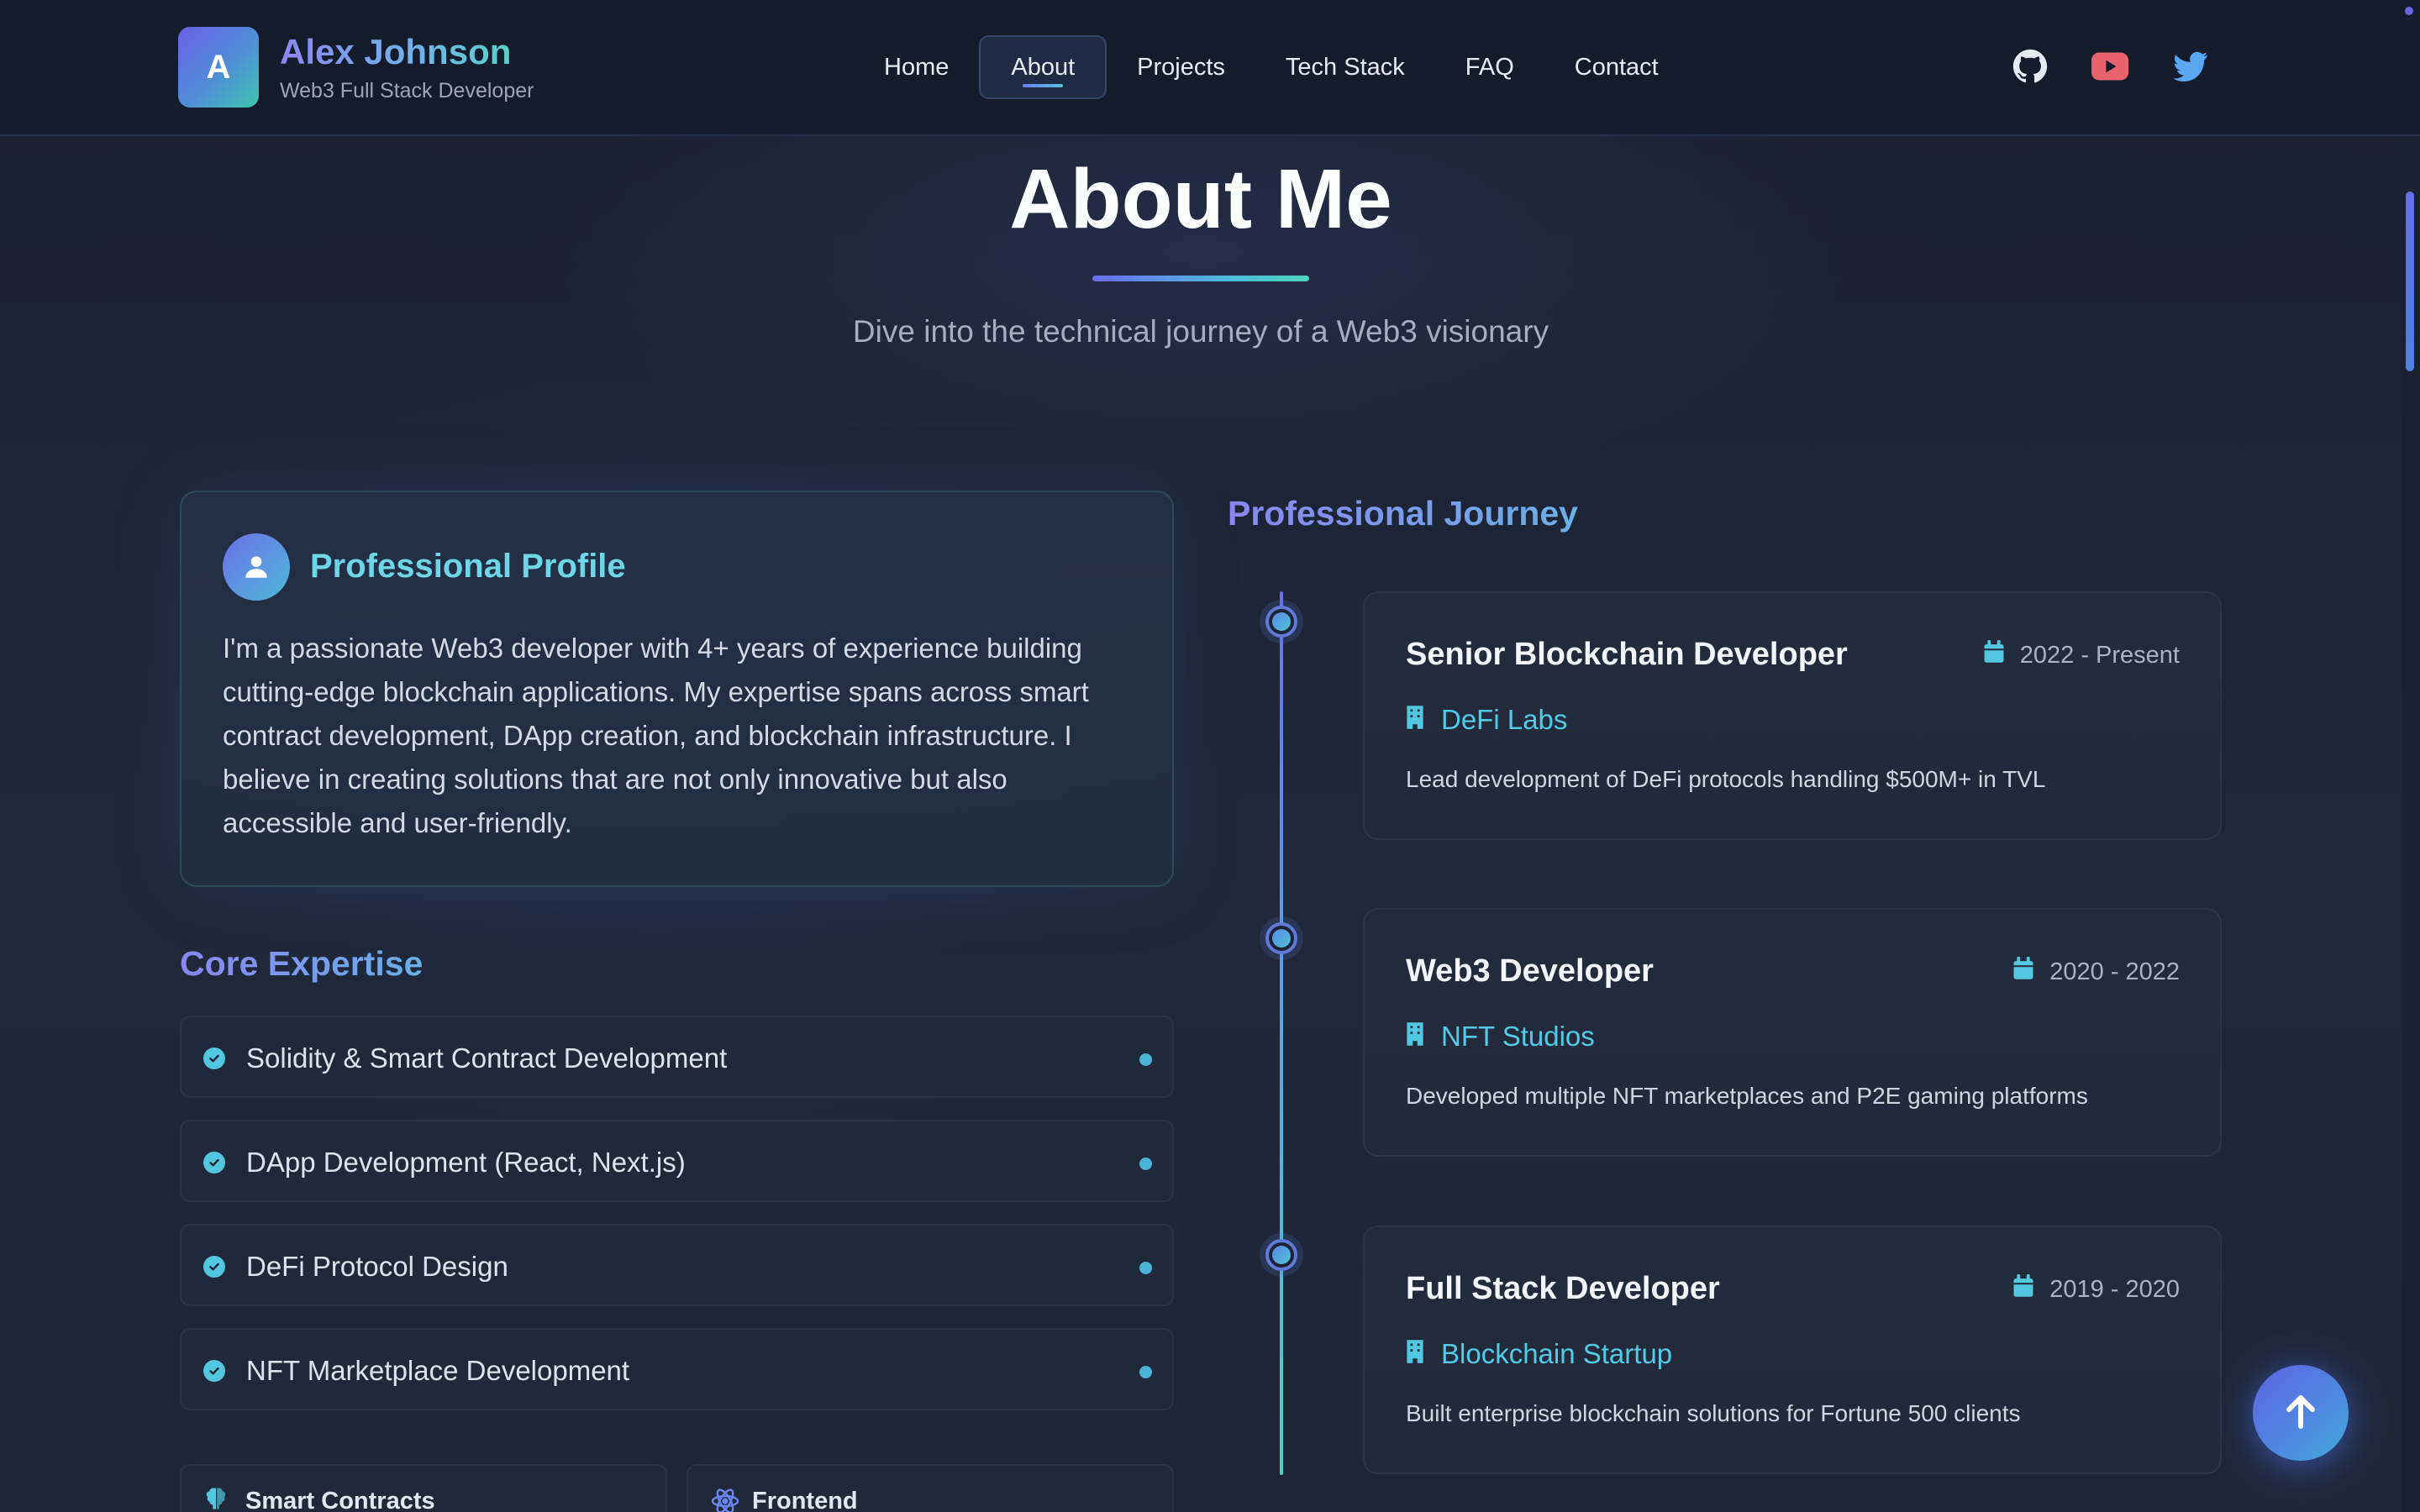 The width and height of the screenshot is (2420, 1512). I want to click on category-label: Frontend, so click(805, 1500).